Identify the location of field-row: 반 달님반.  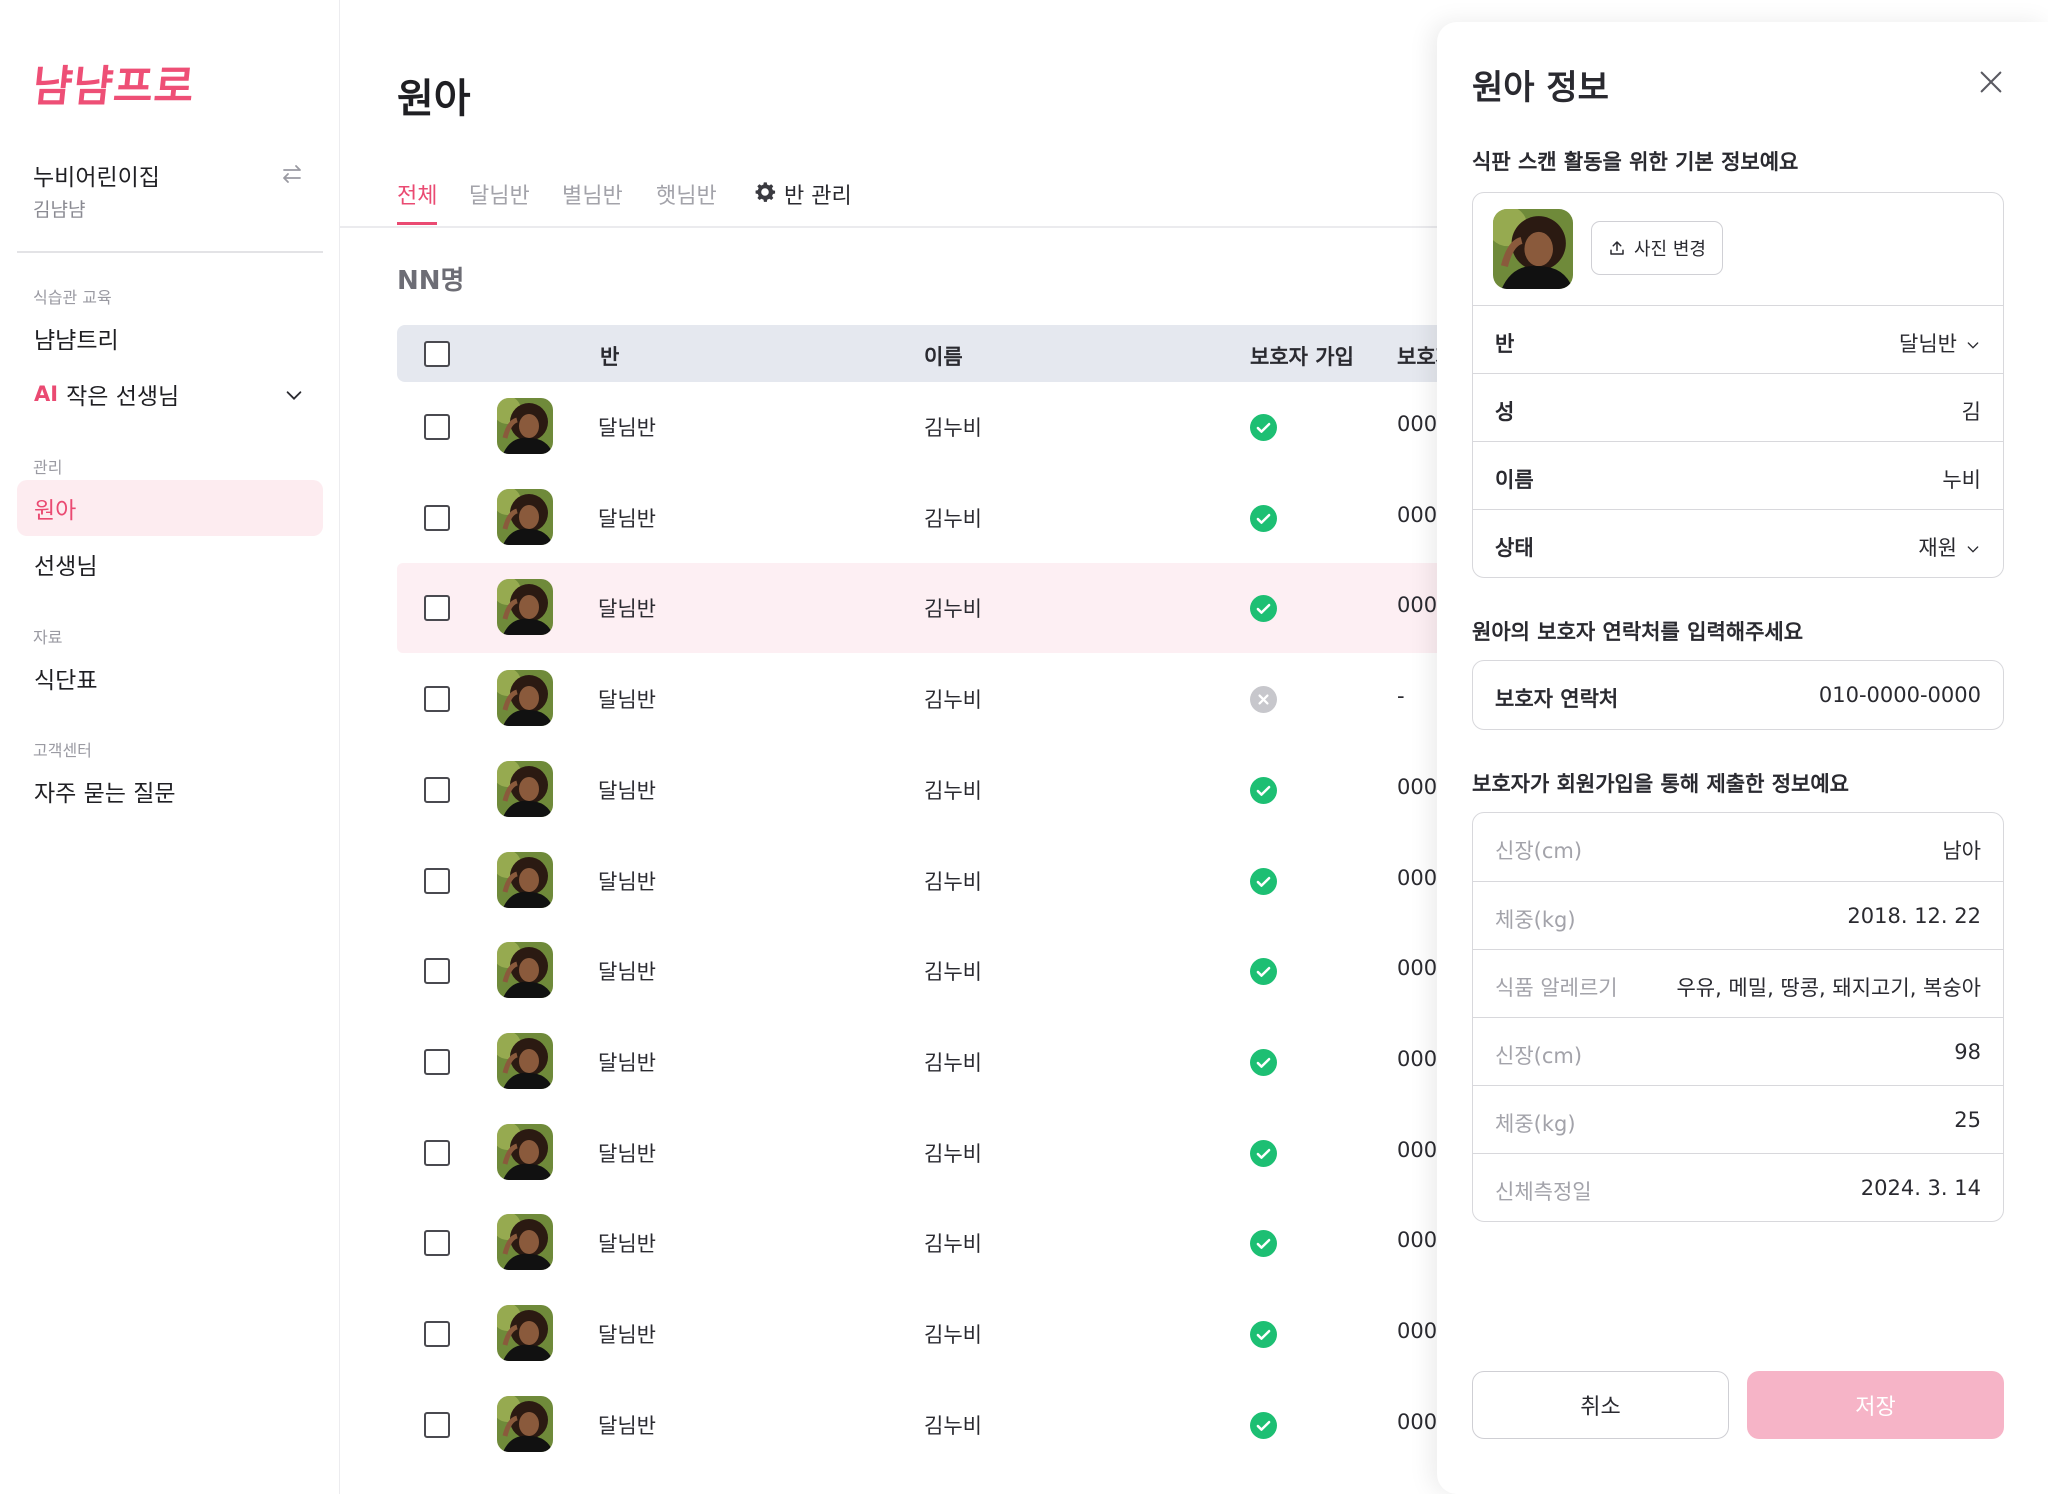
(1738, 339).